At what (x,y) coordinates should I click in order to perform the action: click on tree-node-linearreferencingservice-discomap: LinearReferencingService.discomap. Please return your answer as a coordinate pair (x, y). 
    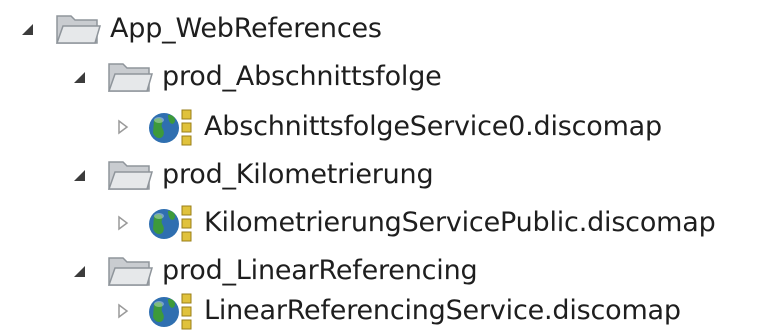
    Looking at the image, I should click on (395, 311).